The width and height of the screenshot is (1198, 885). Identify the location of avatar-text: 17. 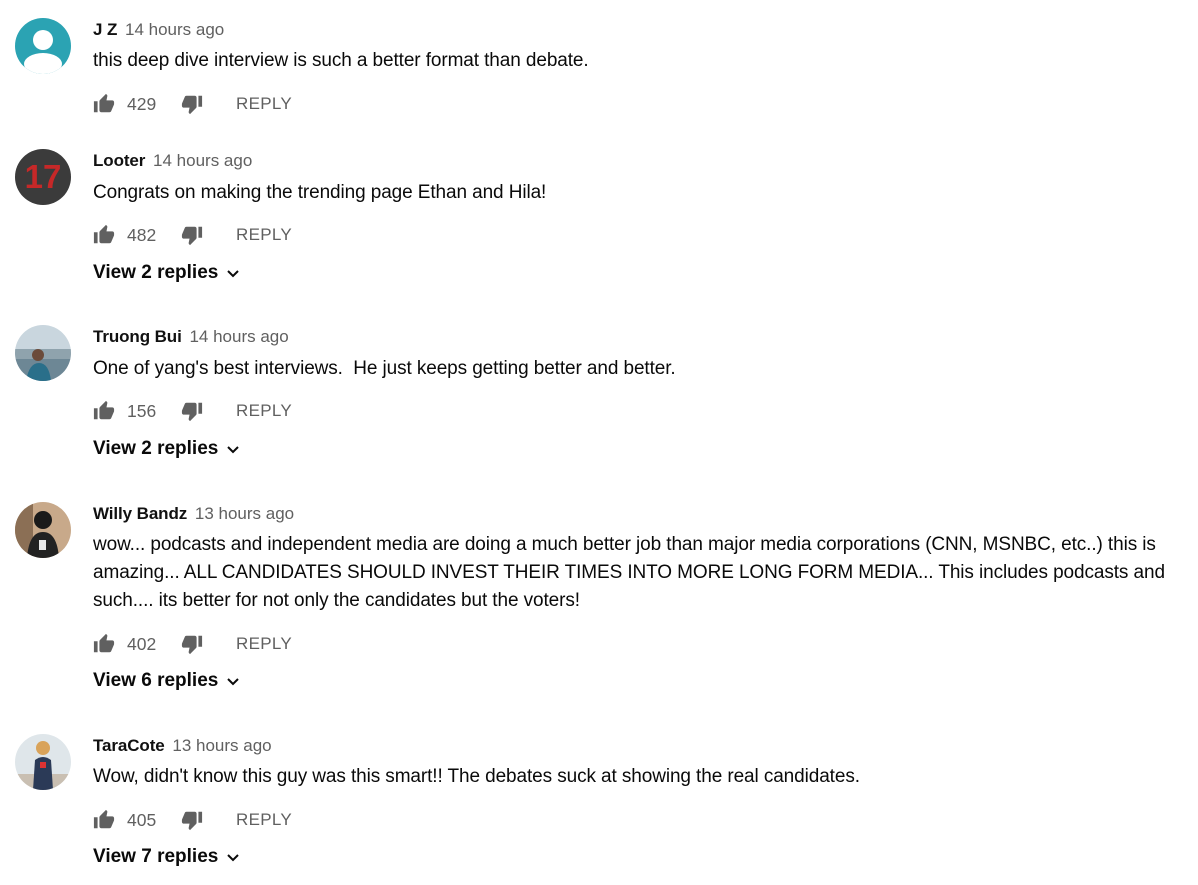
(43, 176).